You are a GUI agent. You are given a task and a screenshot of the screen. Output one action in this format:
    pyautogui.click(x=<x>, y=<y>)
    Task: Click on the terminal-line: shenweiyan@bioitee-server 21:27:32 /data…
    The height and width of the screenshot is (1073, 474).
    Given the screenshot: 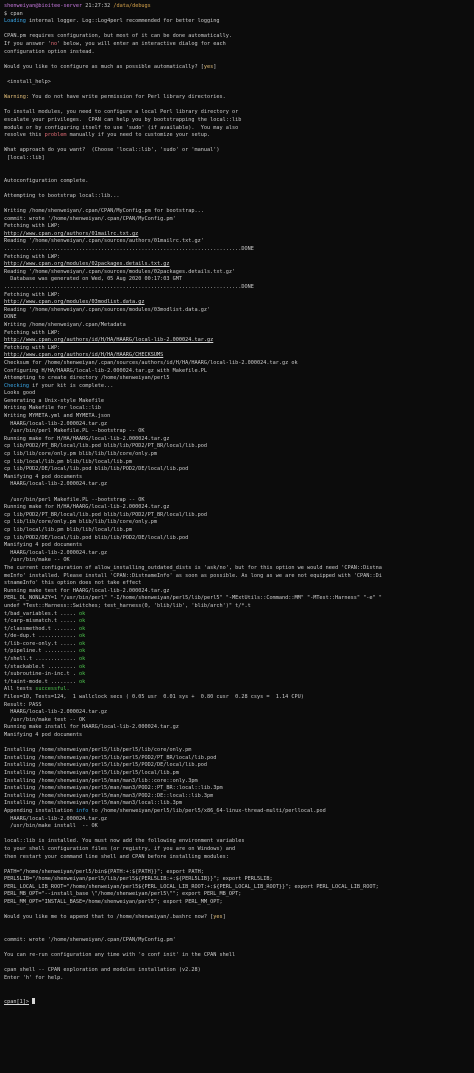 What is the action you would take?
    pyautogui.click(x=239, y=7)
    